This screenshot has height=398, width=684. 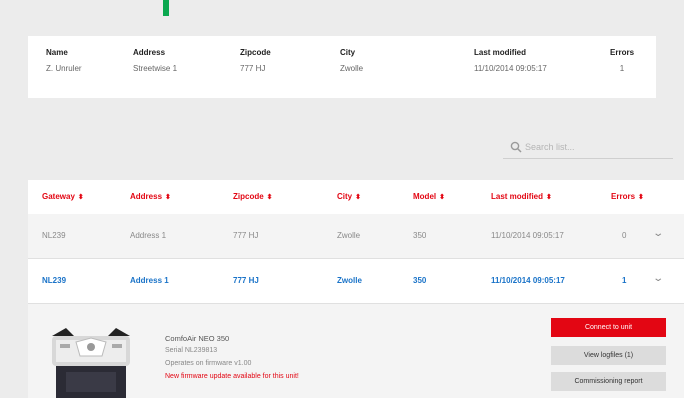 I want to click on summary-last-modified-label: Last modified, so click(x=500, y=52).